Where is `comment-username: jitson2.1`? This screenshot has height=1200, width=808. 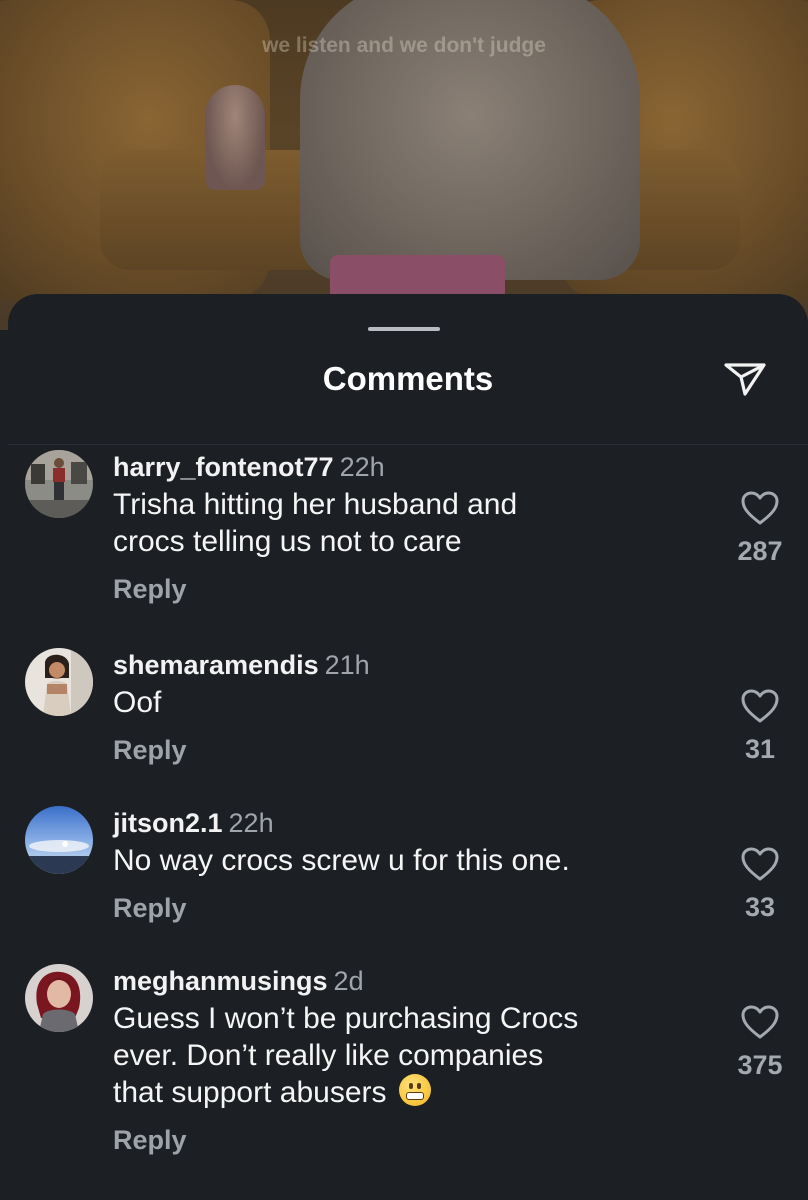 comment-username: jitson2.1 is located at coordinates (168, 823).